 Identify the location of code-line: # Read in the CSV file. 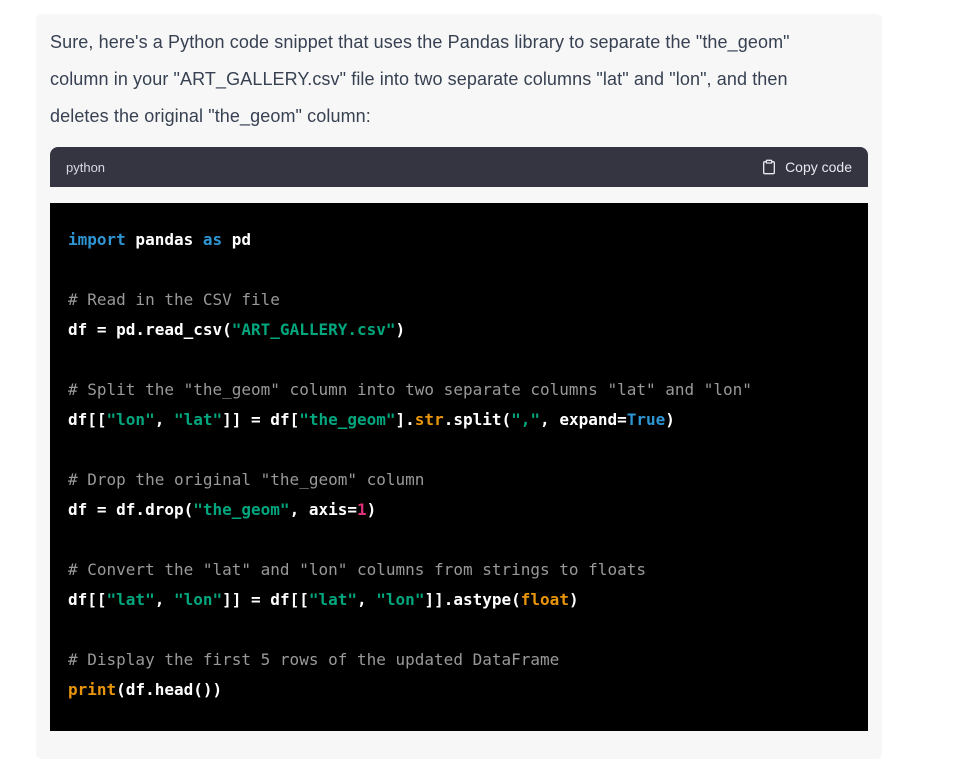
(174, 299).